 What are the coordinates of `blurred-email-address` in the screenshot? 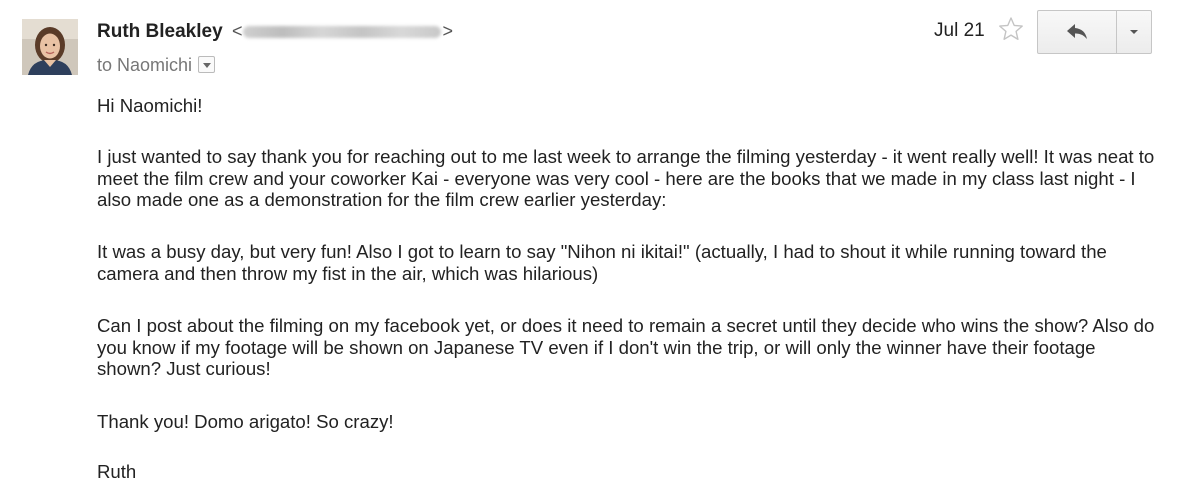 It's located at (342, 32).